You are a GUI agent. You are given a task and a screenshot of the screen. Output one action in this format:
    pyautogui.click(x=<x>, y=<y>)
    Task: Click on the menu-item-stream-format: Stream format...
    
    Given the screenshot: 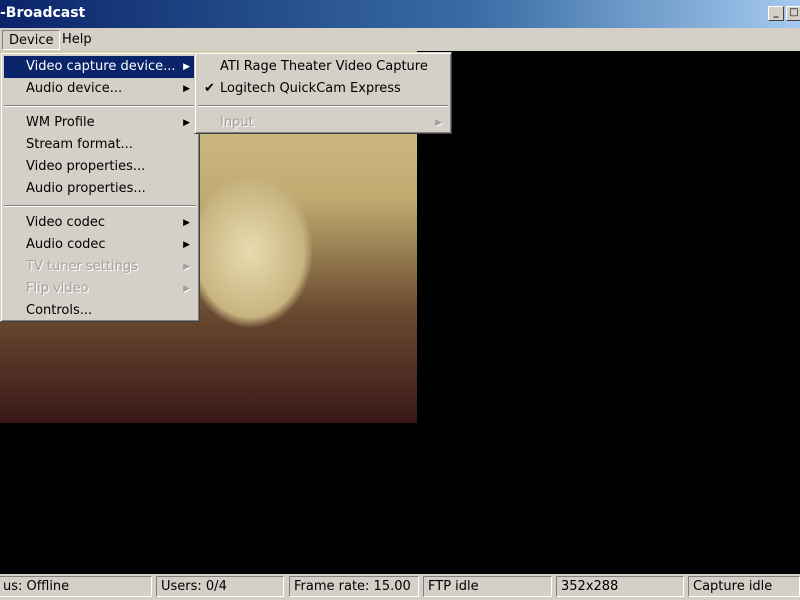 What is the action you would take?
    pyautogui.click(x=100, y=145)
    